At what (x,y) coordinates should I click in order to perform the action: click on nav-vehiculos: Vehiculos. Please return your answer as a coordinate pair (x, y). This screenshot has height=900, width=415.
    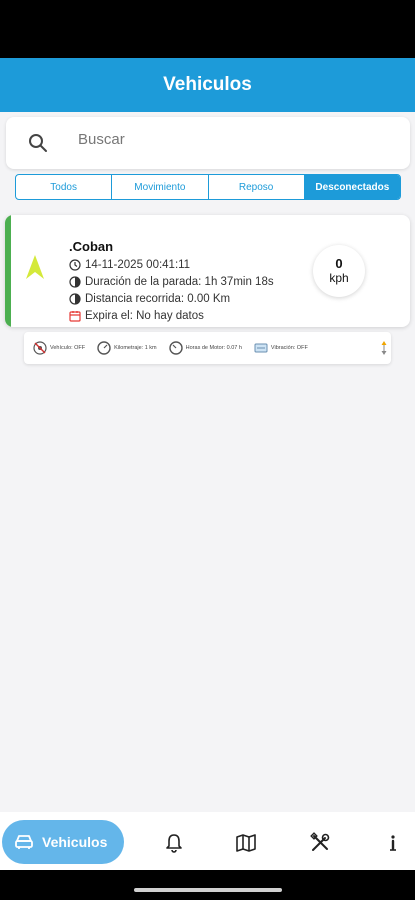
    Looking at the image, I should click on (63, 842).